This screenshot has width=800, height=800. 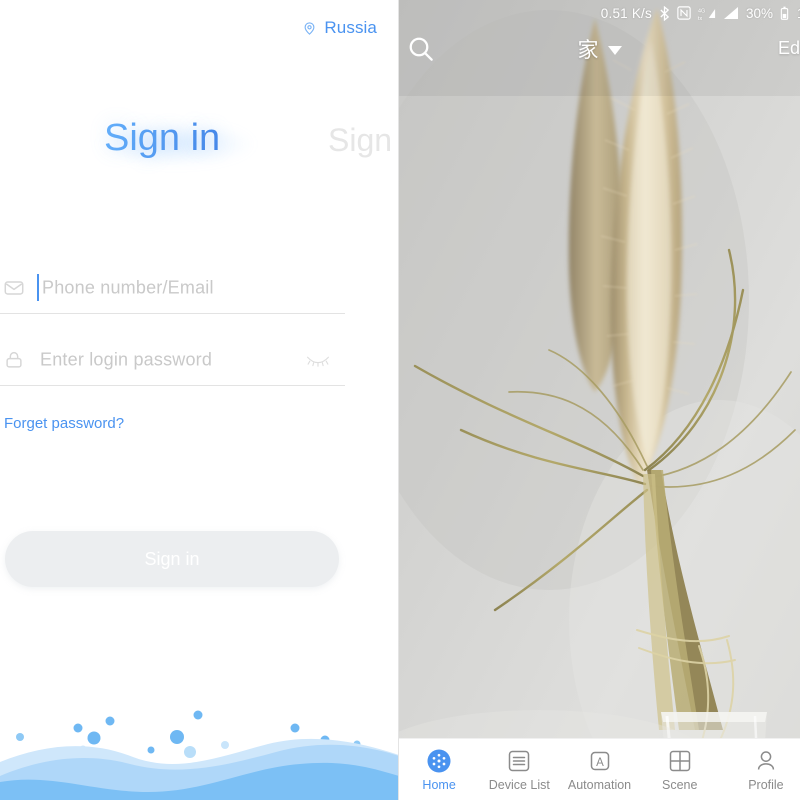 I want to click on svg-text: tx, so click(x=700, y=17).